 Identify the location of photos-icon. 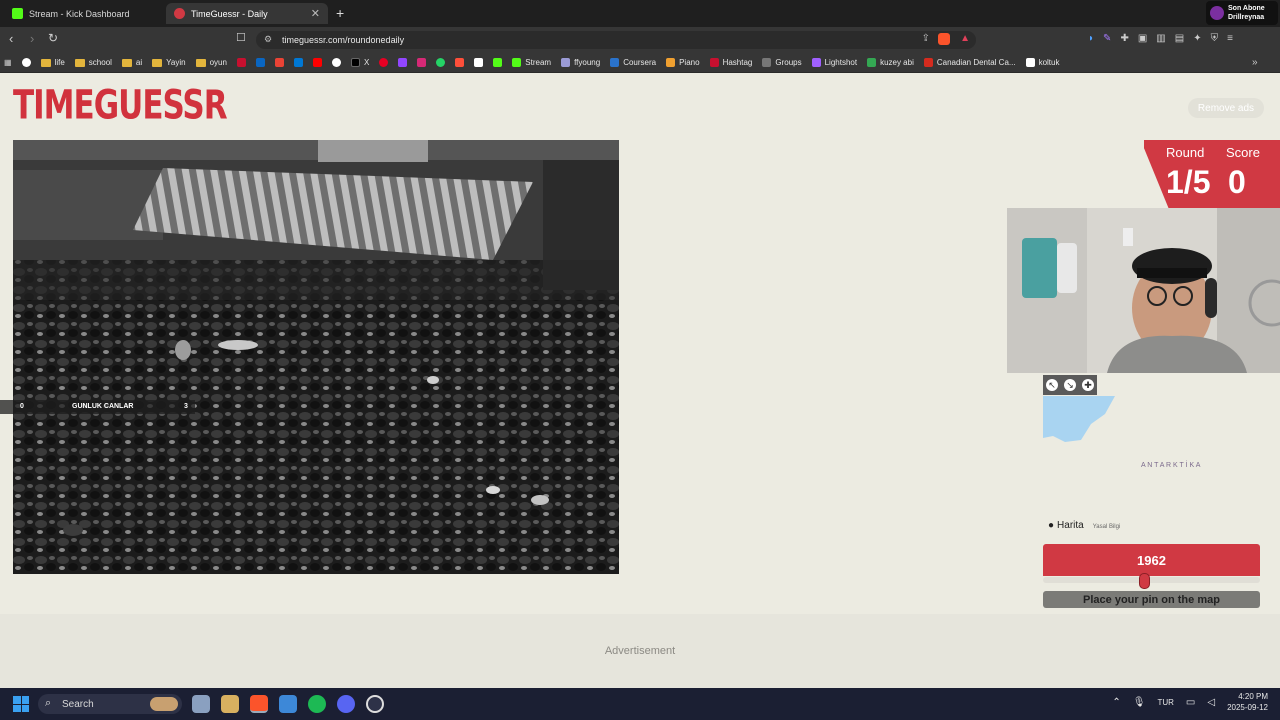
(288, 704).